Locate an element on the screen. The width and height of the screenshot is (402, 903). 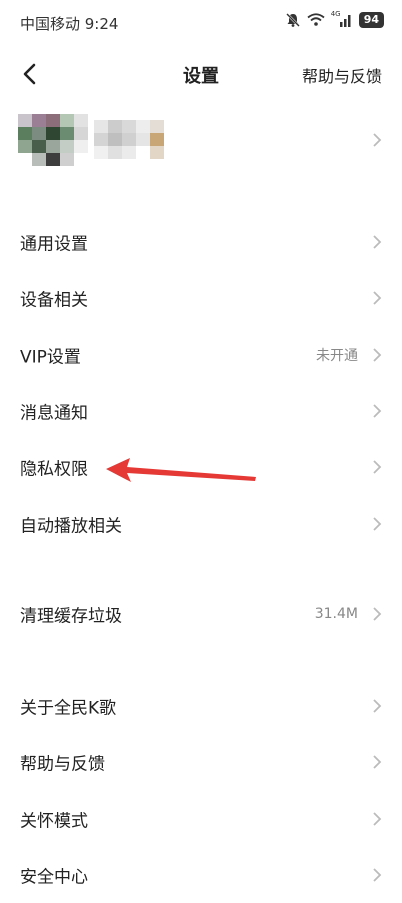
settings-item-autoplay: 自动播放相关 is located at coordinates (201, 524).